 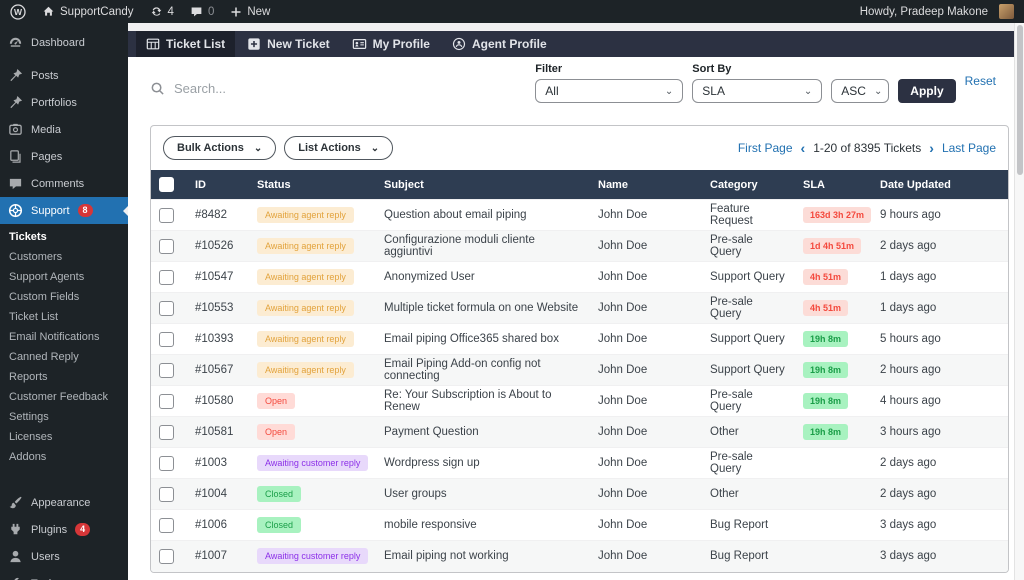 What do you see at coordinates (483, 339) in the screenshot?
I see `ticket-subject: Email piping Office365 shared box` at bounding box center [483, 339].